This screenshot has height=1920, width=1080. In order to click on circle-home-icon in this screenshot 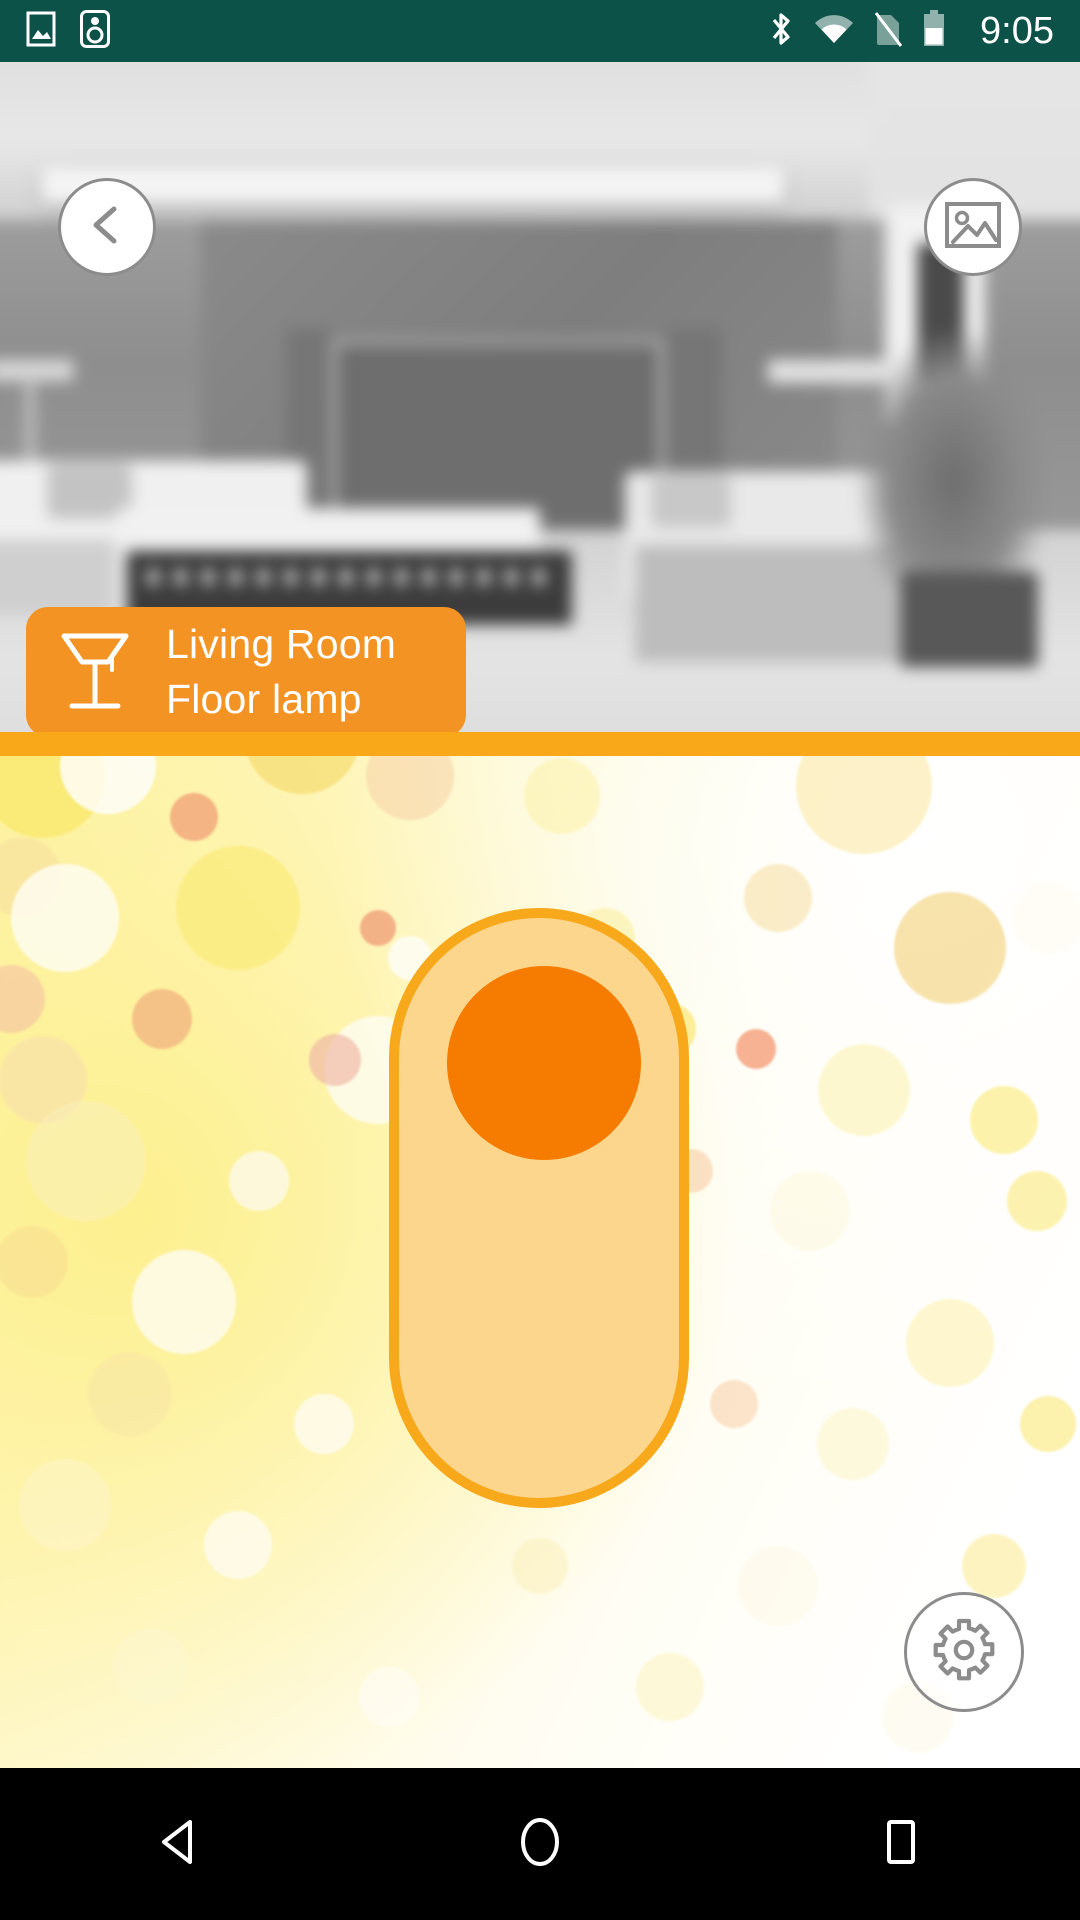, I will do `click(540, 1844)`.